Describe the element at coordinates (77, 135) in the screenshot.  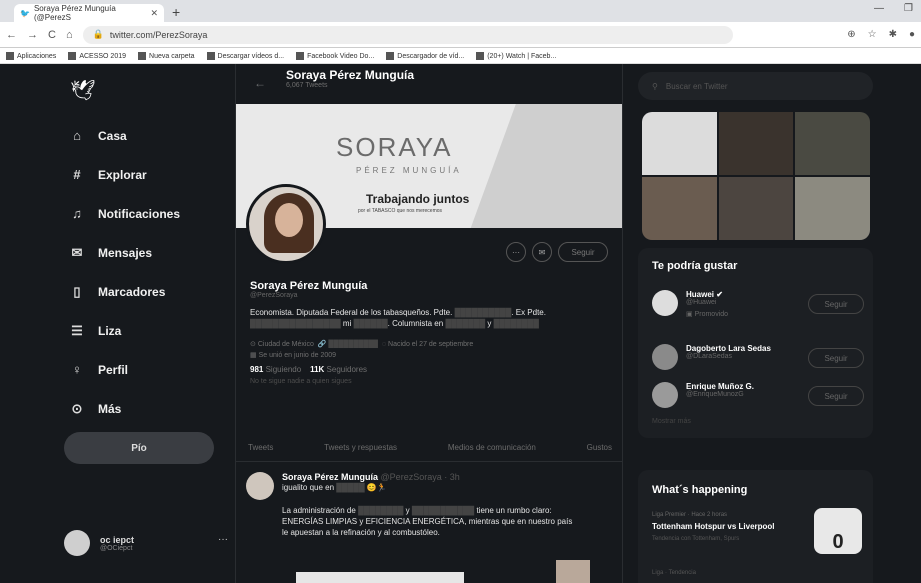
I see `home-icon: ⌂` at that location.